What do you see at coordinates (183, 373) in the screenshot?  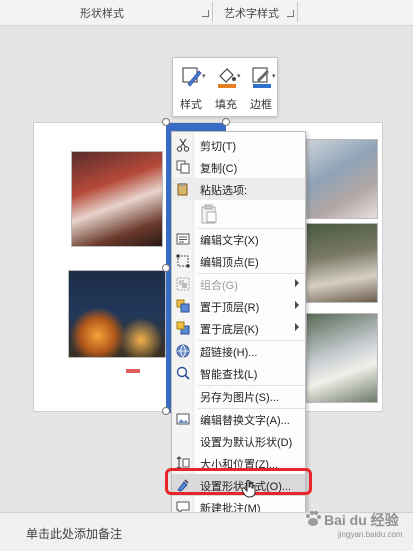 I see `smart-lookup-icon` at bounding box center [183, 373].